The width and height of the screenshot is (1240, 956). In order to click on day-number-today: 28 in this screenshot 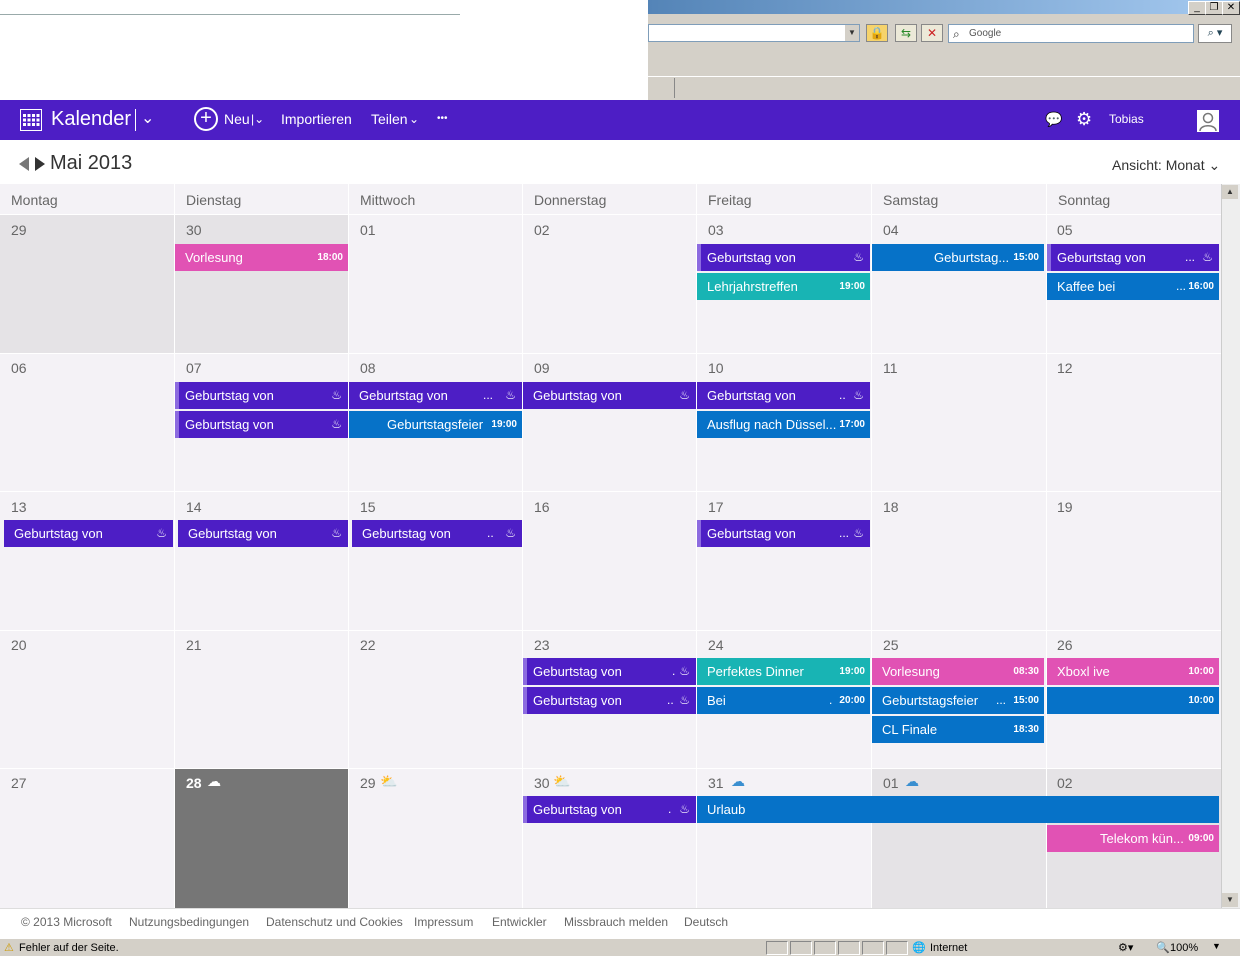, I will do `click(194, 783)`.